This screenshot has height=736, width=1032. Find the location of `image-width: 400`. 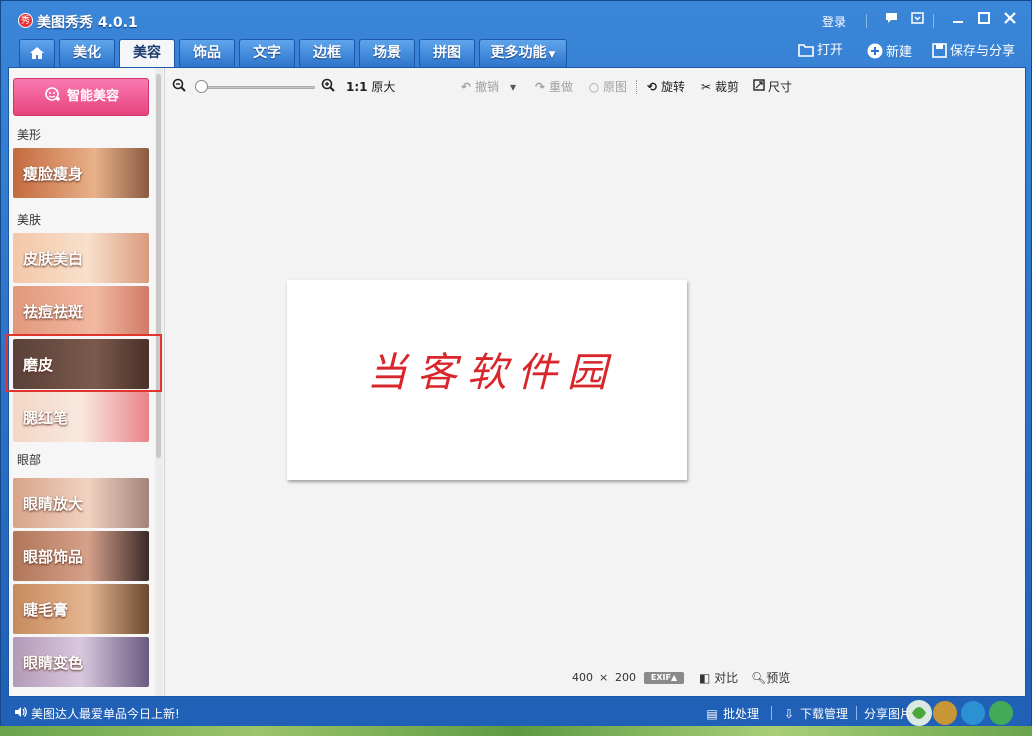

image-width: 400 is located at coordinates (582, 677).